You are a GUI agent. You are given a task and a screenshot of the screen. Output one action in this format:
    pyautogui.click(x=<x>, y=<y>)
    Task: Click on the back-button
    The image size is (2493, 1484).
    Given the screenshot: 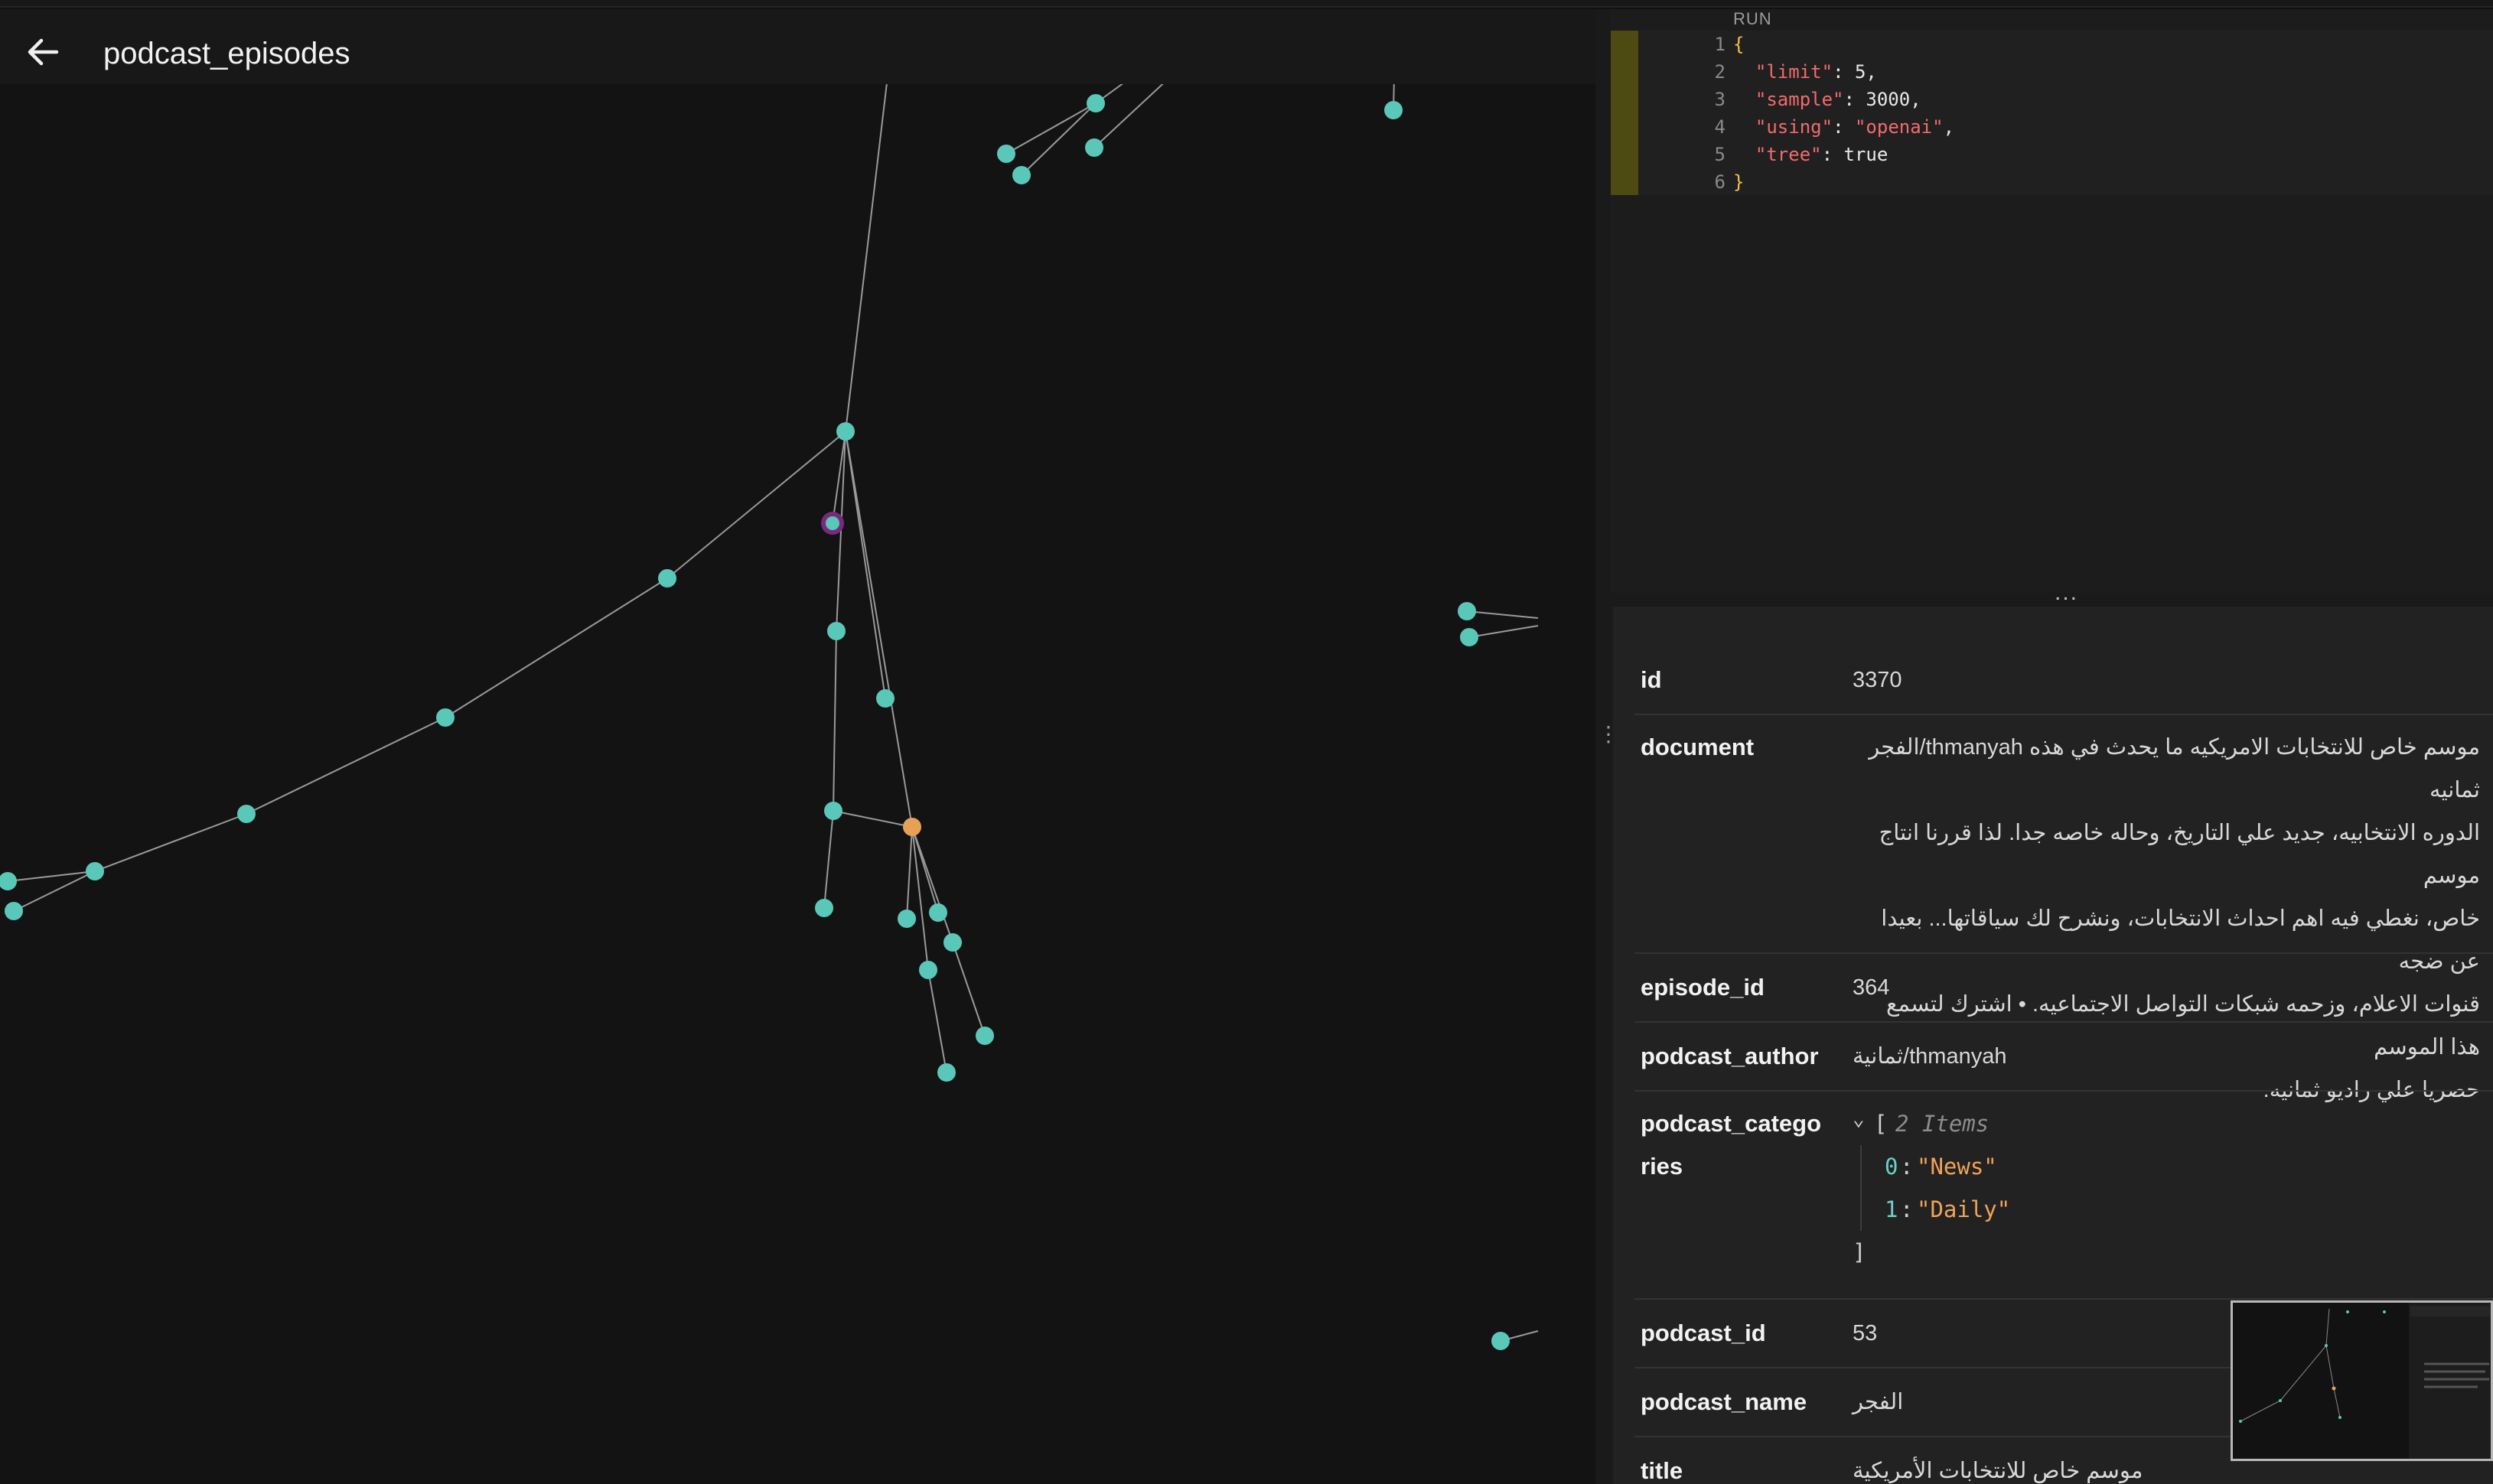 What is the action you would take?
    pyautogui.click(x=43, y=52)
    